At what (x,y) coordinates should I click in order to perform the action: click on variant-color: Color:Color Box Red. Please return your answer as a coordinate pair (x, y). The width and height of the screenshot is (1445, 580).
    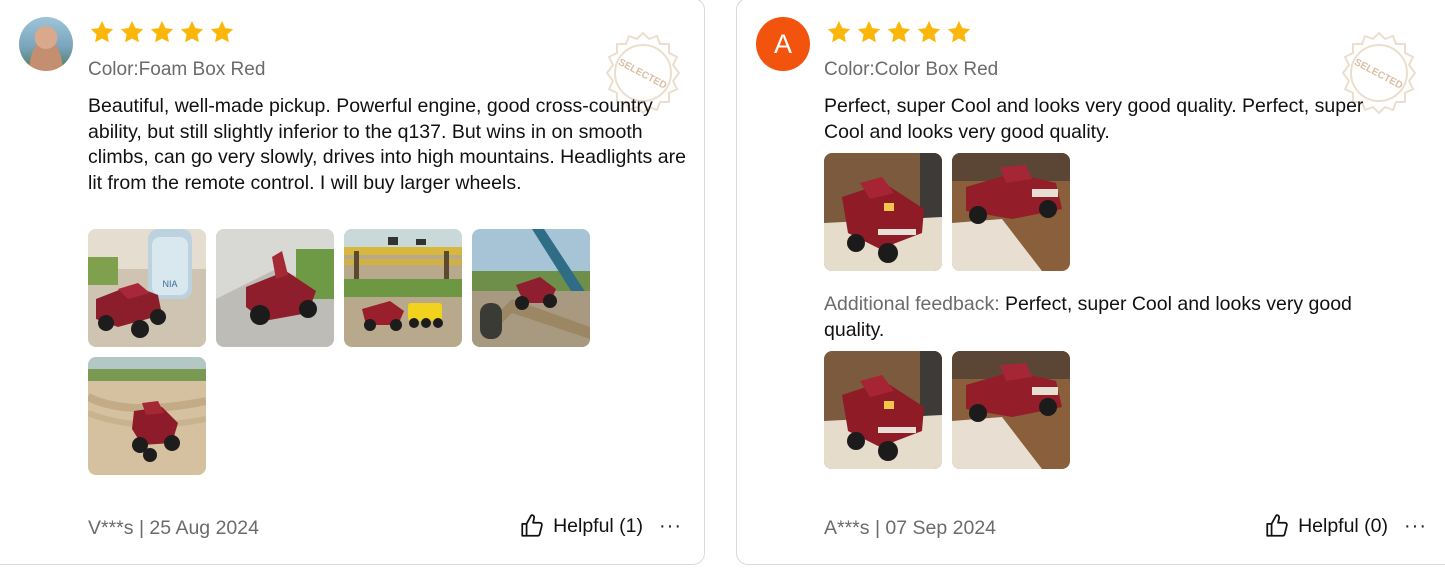
    Looking at the image, I should click on (911, 69).